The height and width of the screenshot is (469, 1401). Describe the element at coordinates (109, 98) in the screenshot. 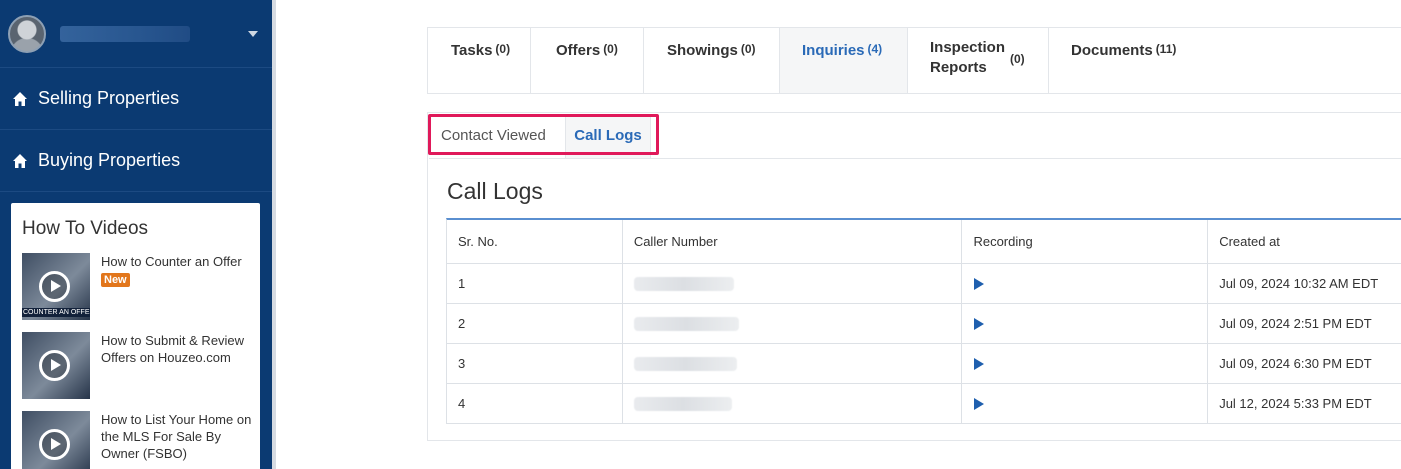

I see `nav-label: Selling Properties` at that location.